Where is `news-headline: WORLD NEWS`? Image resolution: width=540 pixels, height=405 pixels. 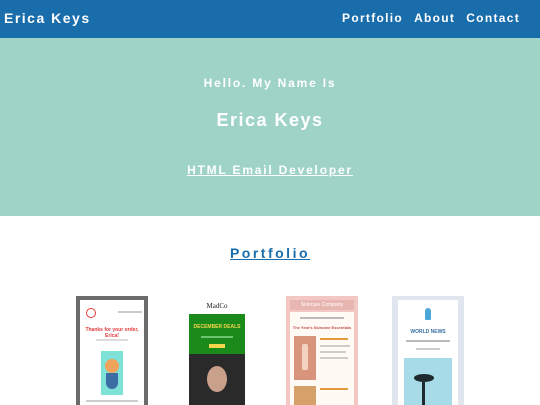 news-headline: WORLD NEWS is located at coordinates (428, 332).